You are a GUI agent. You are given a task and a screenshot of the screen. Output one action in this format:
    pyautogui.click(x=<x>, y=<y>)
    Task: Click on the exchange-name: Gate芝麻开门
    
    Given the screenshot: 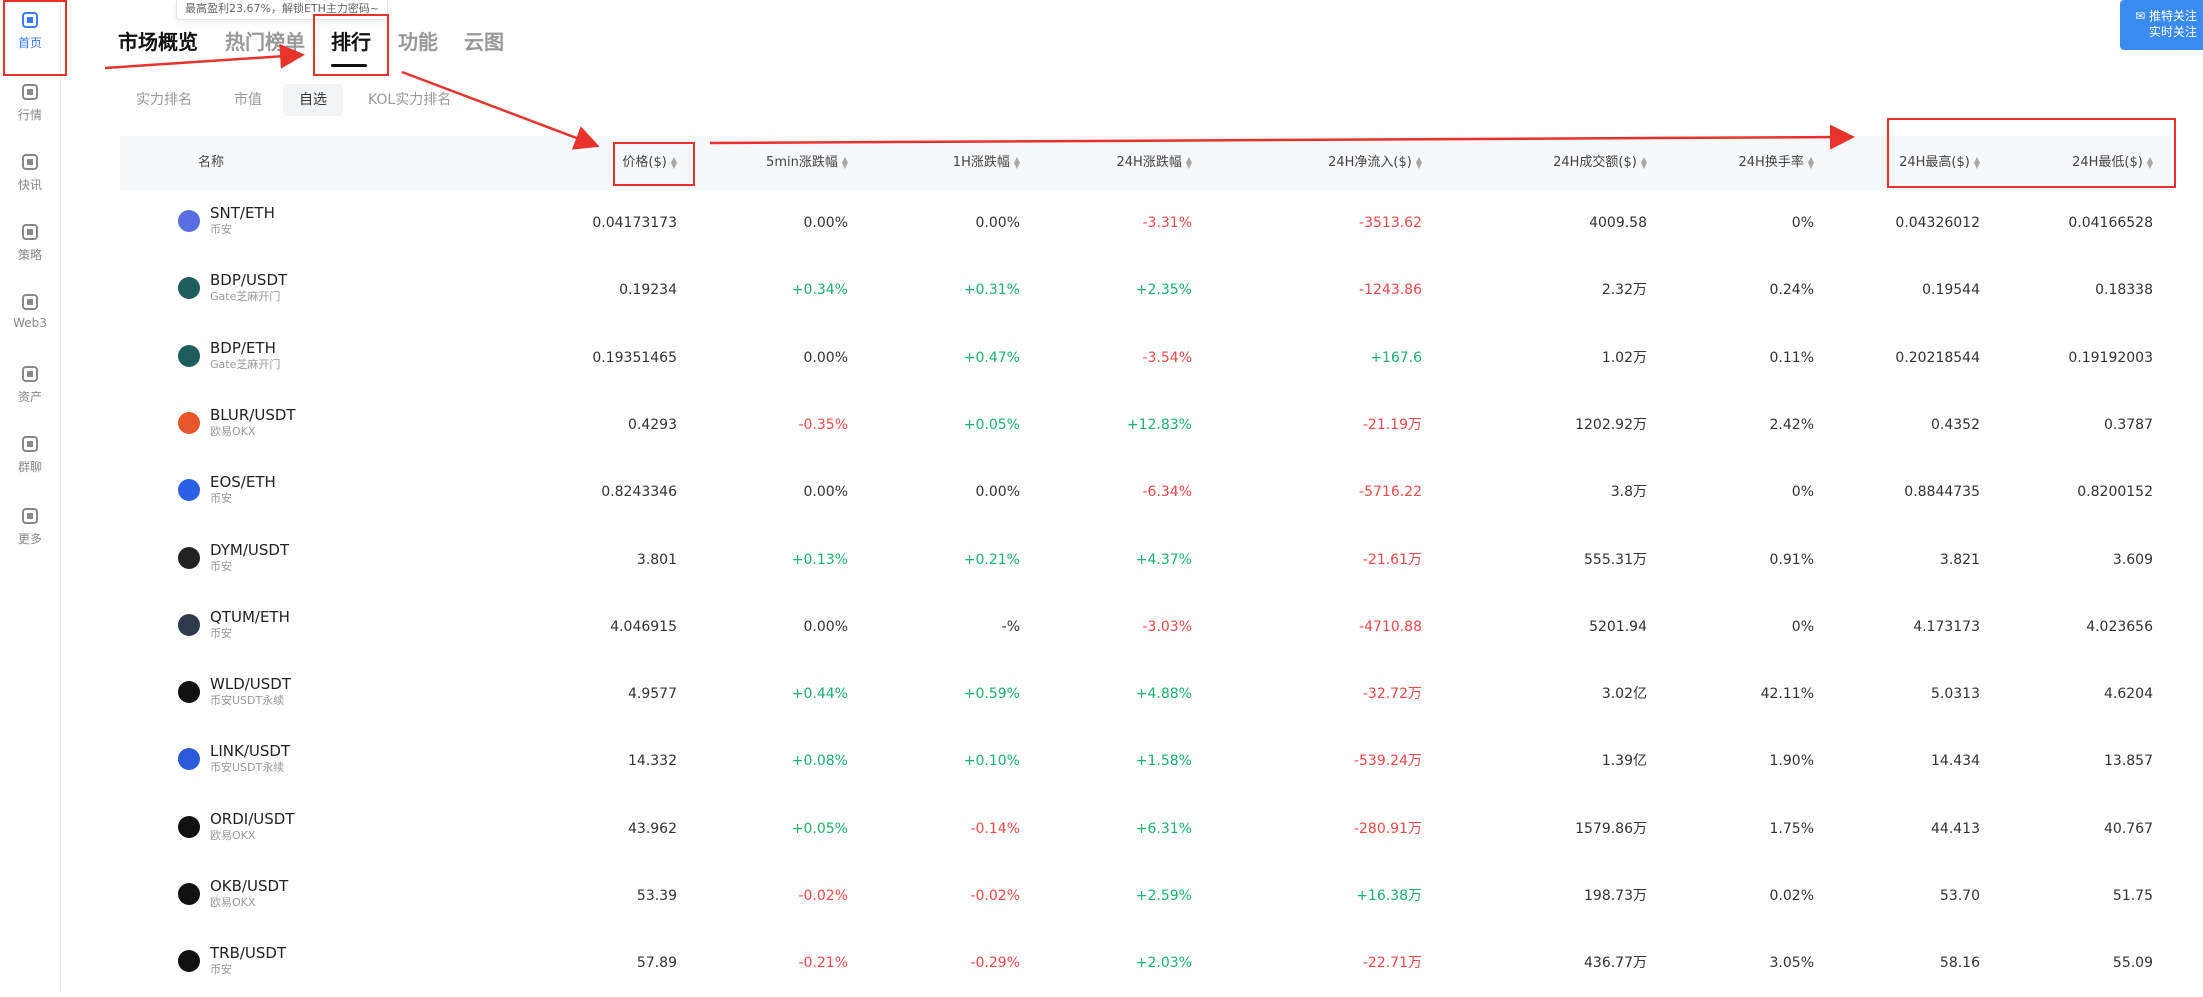 What is the action you would take?
    pyautogui.click(x=245, y=297)
    